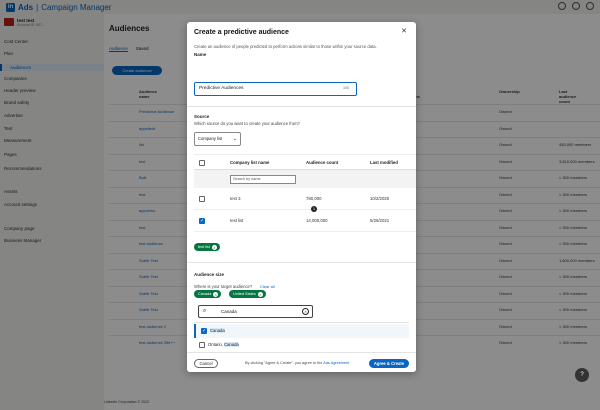 This screenshot has height=410, width=600. What do you see at coordinates (200, 54) in the screenshot?
I see `name-label: Name` at bounding box center [200, 54].